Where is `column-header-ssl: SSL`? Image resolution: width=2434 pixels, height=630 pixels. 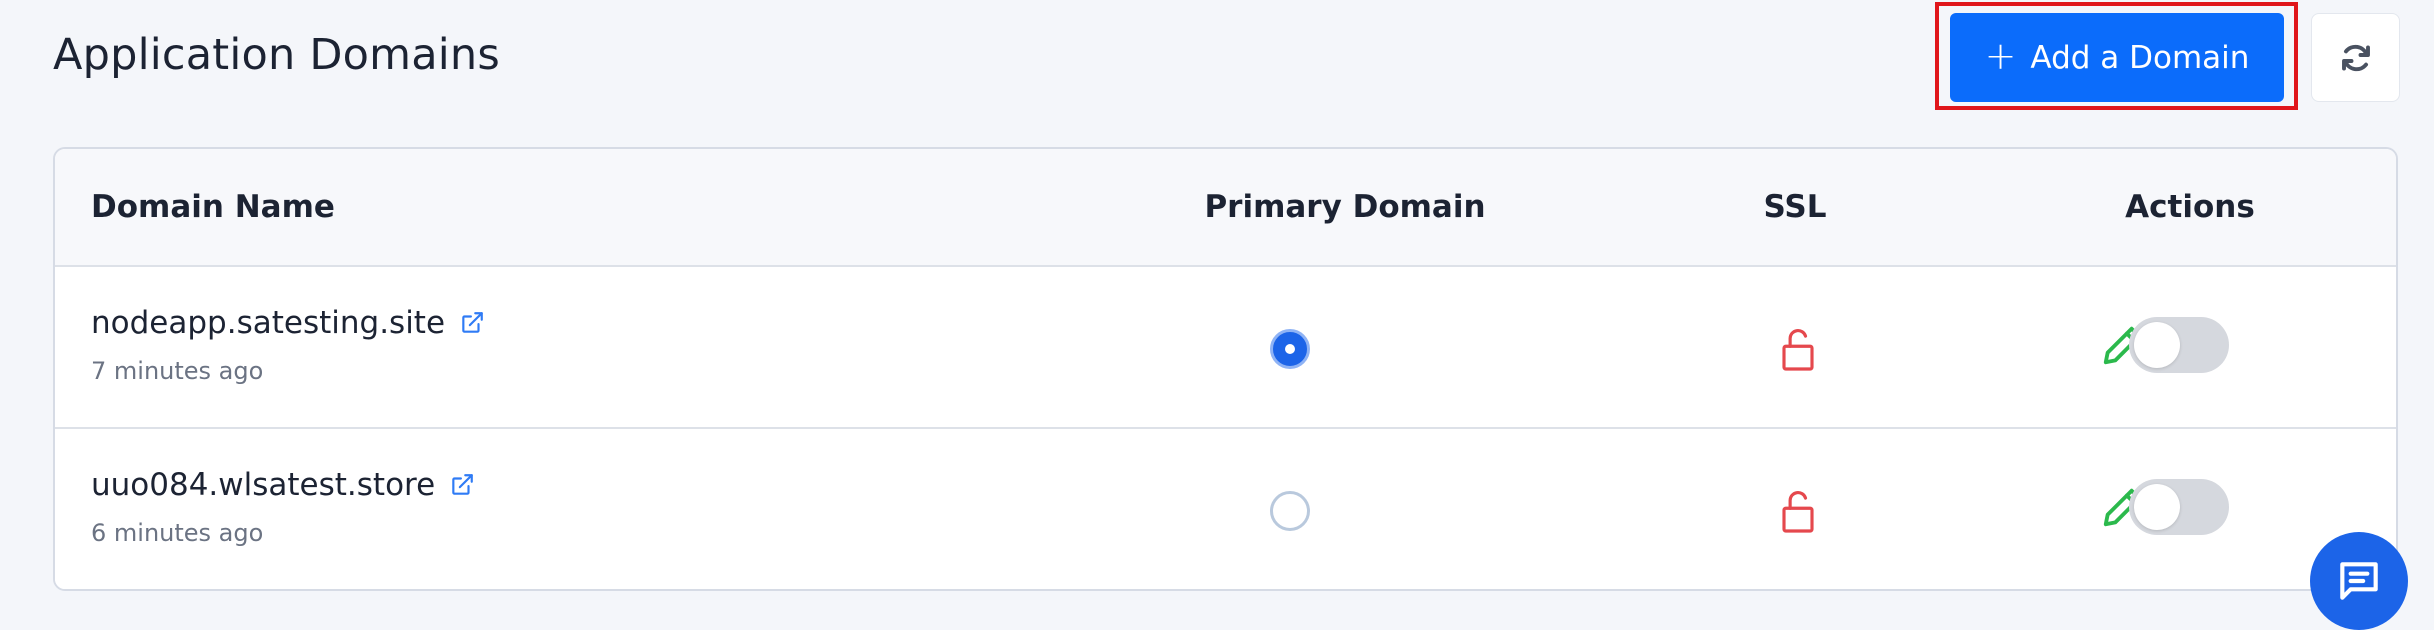 column-header-ssl: SSL is located at coordinates (1795, 207).